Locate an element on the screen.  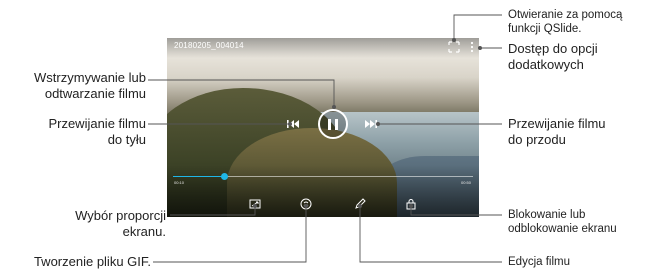
leader-edit is located at coordinates (430, 234).